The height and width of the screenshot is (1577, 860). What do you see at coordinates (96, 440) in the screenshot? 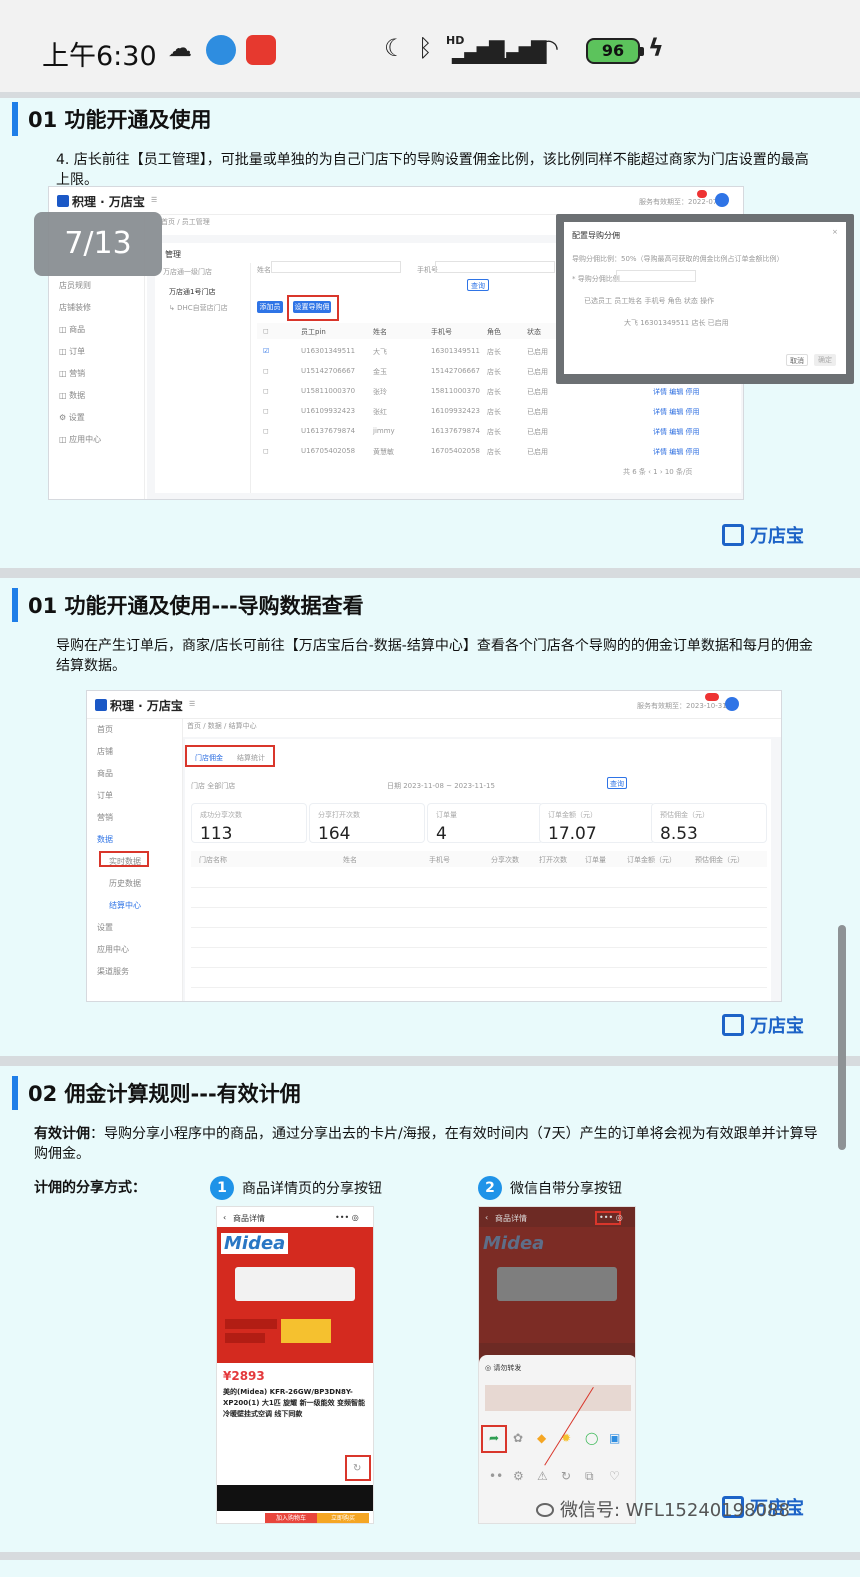
I see `sidebar-item: ◫ 应用中心` at bounding box center [96, 440].